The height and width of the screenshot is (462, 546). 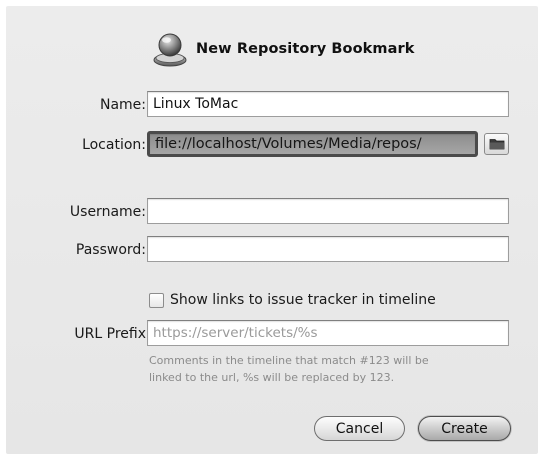 What do you see at coordinates (328, 211) in the screenshot?
I see `username-field` at bounding box center [328, 211].